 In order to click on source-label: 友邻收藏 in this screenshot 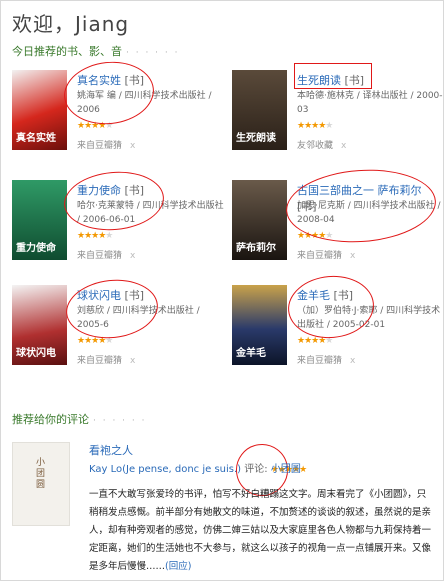, I will do `click(315, 146)`.